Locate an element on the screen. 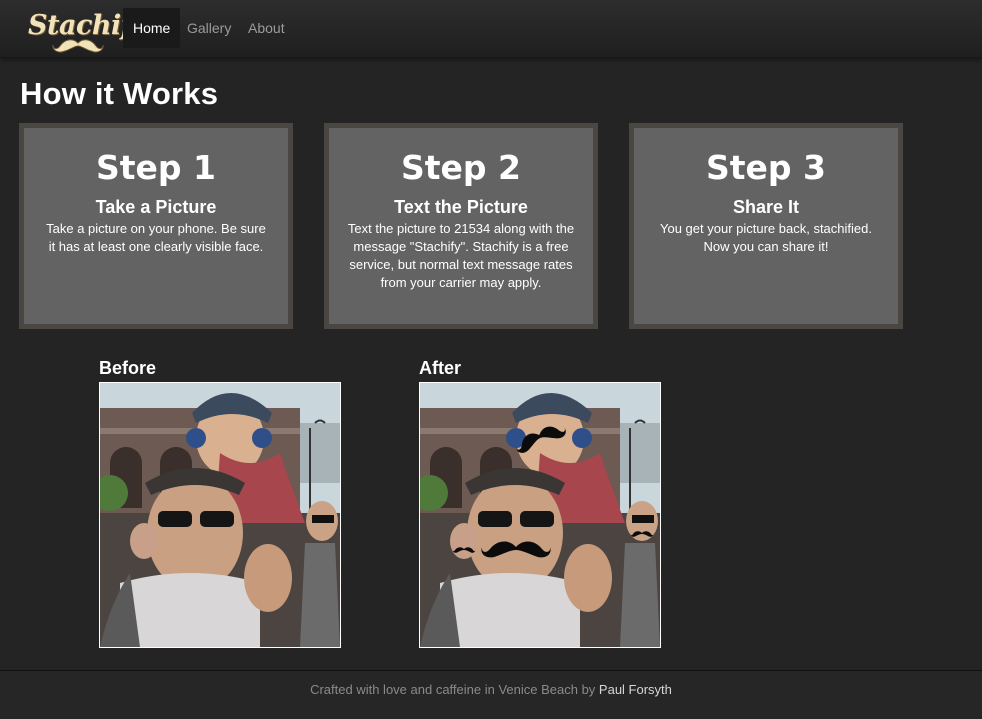 The height and width of the screenshot is (719, 982). after-photo is located at coordinates (540, 515).